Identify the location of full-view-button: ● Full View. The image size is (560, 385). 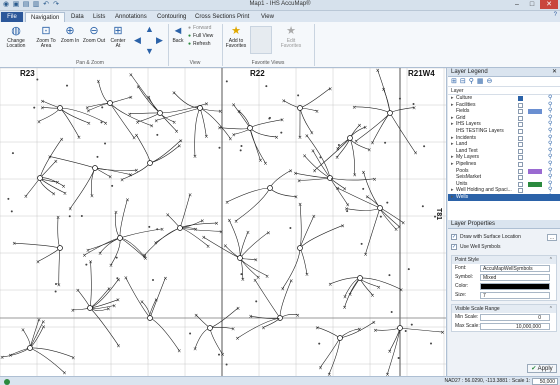
(200, 36).